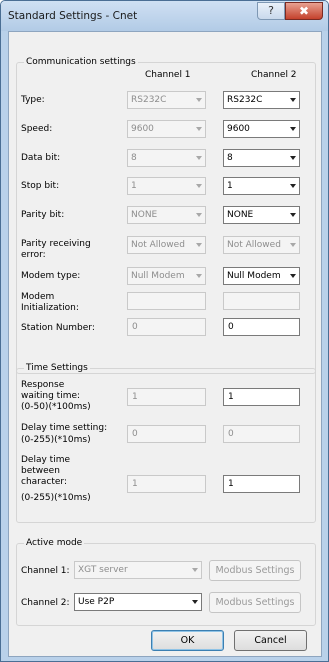  Describe the element at coordinates (103, 570) in the screenshot. I see `active-ch1-value: XGT server` at that location.